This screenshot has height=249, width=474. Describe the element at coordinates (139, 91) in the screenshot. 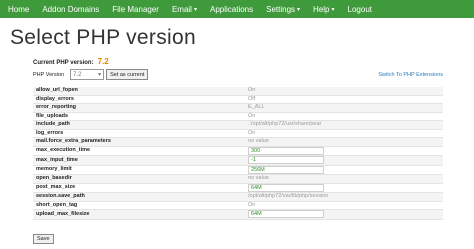

I see `option-name: allow_url_fopen` at that location.